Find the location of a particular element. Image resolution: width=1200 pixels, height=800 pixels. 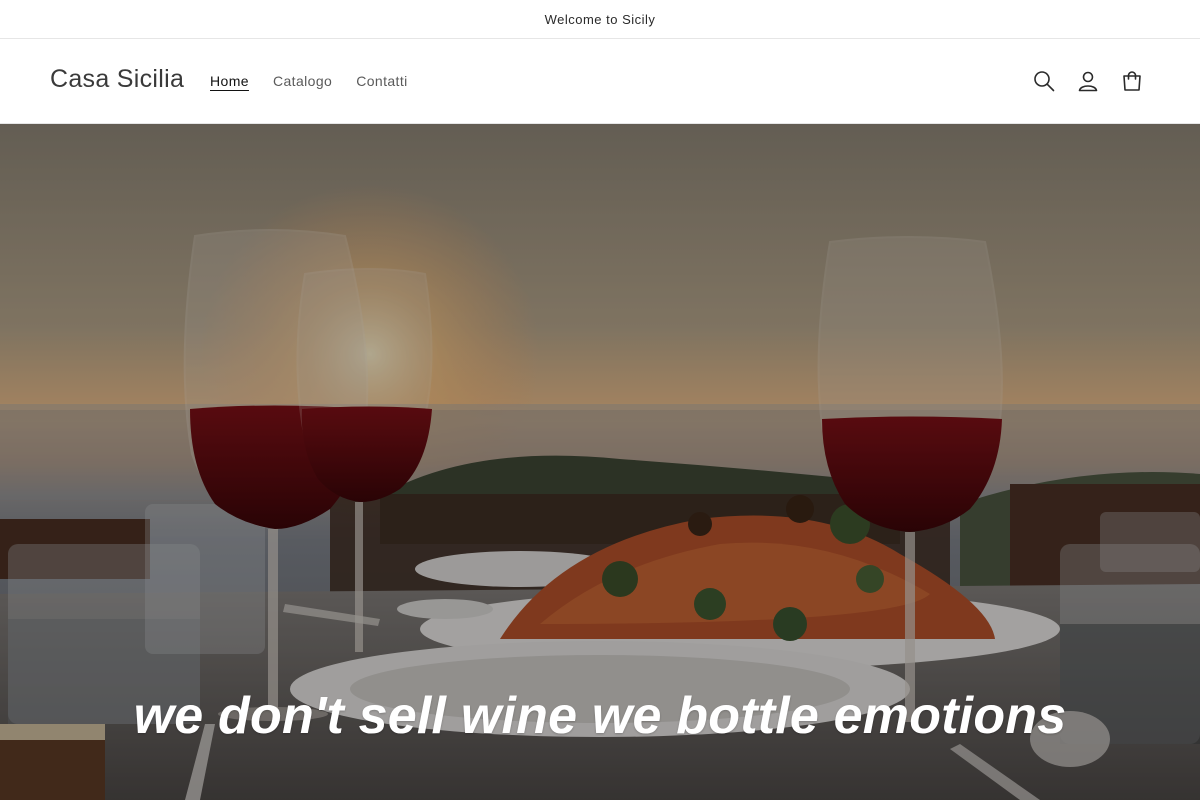

nav-link-home: Home is located at coordinates (229, 81).